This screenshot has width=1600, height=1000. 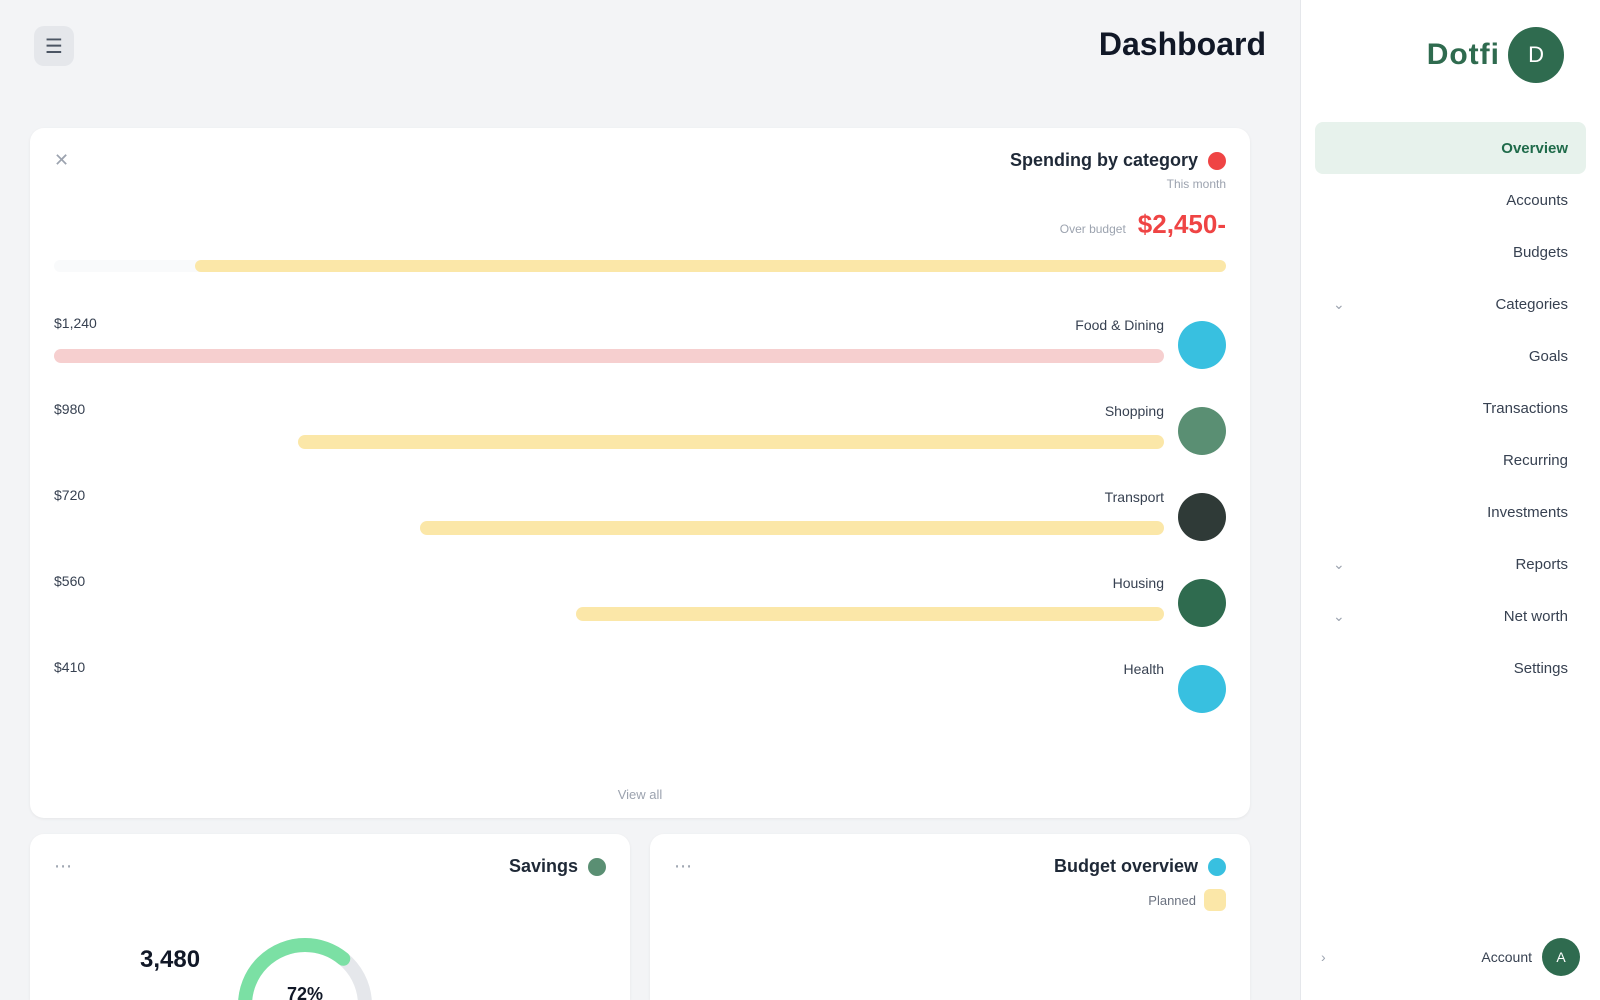 I want to click on close-icon: ✕, so click(x=61, y=160).